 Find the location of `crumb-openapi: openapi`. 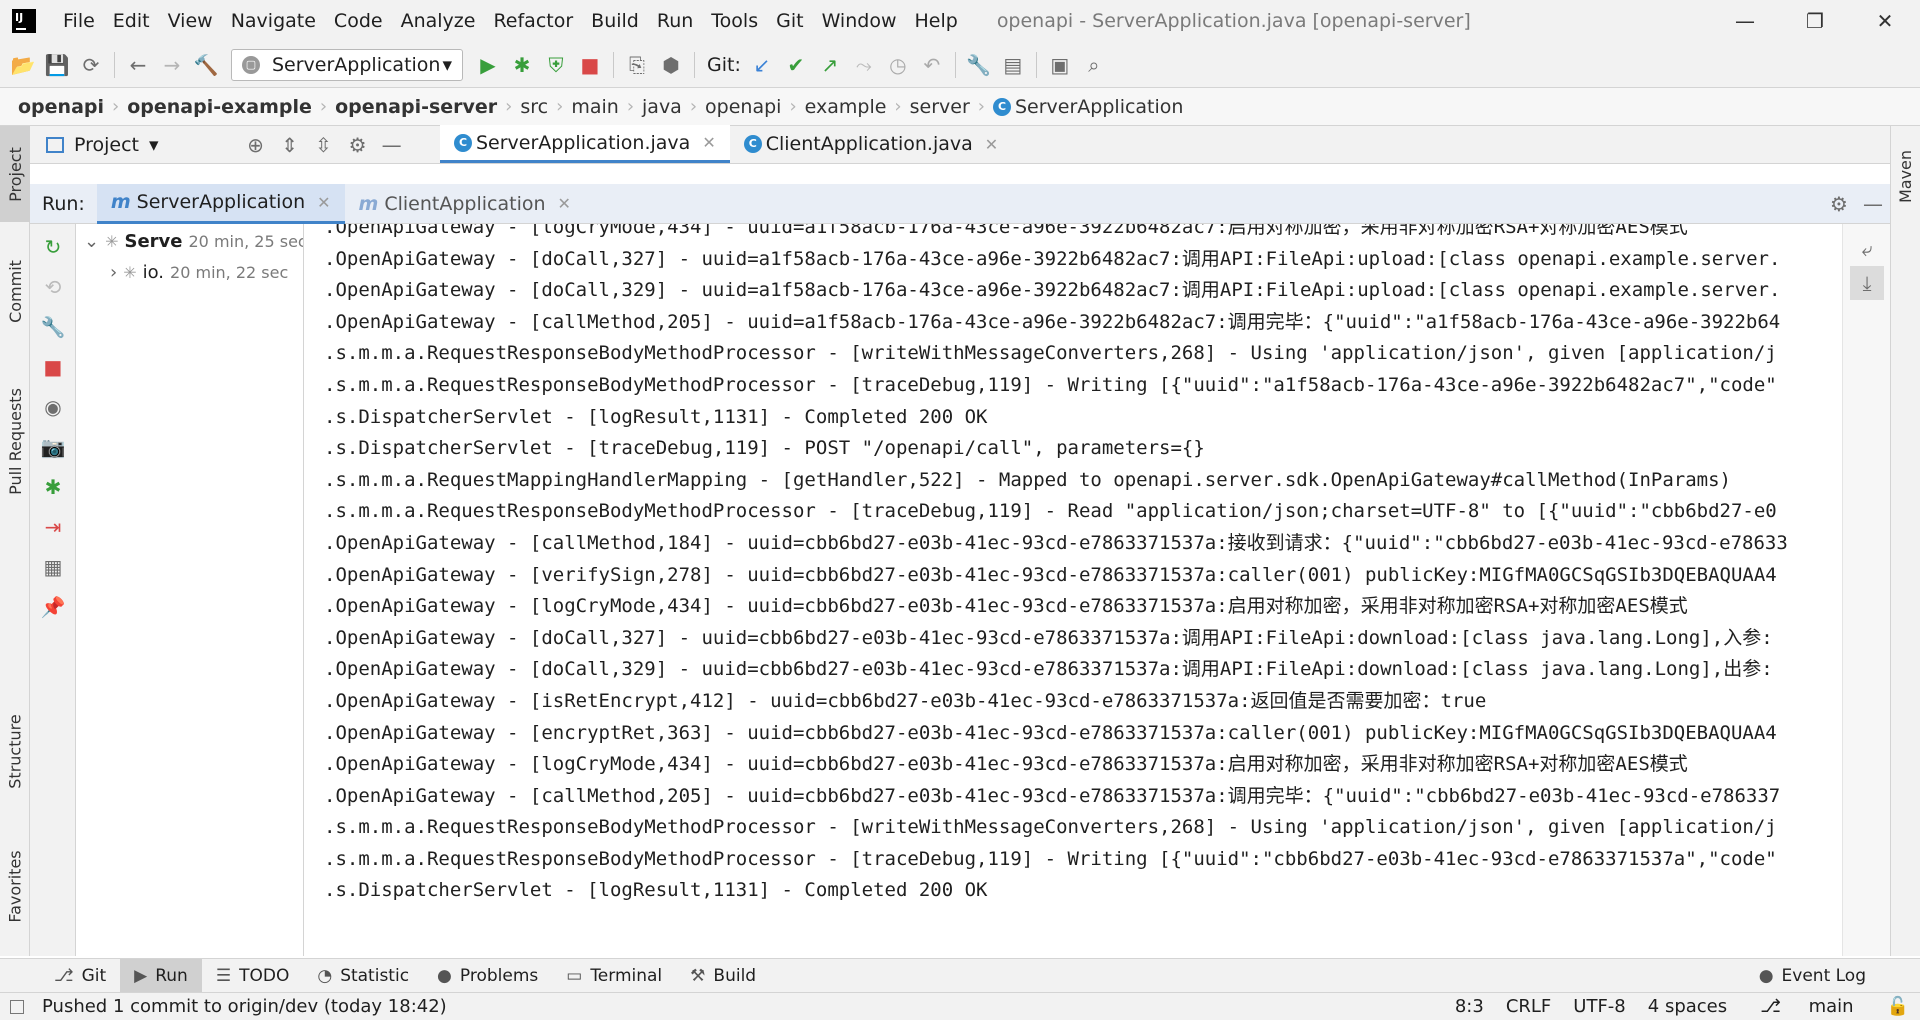

crumb-openapi: openapi is located at coordinates (61, 107).